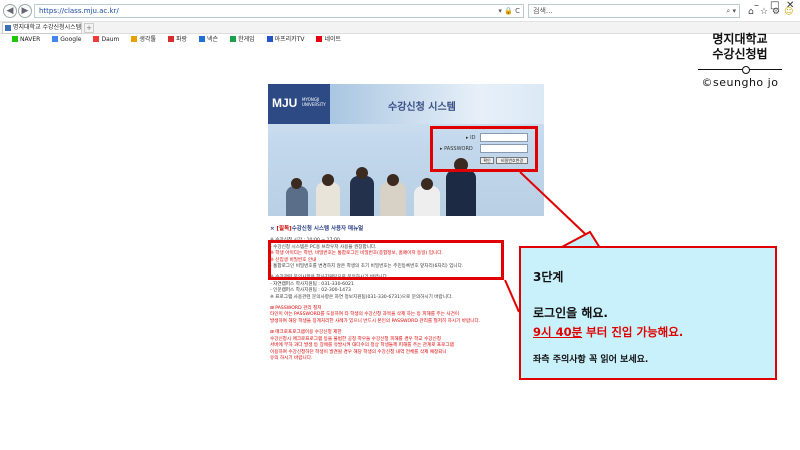 The width and height of the screenshot is (800, 450). Describe the element at coordinates (279, 11) in the screenshot. I see `address-bar: https://class.mju.ac.kr/ ▾ 🔒 C` at that location.